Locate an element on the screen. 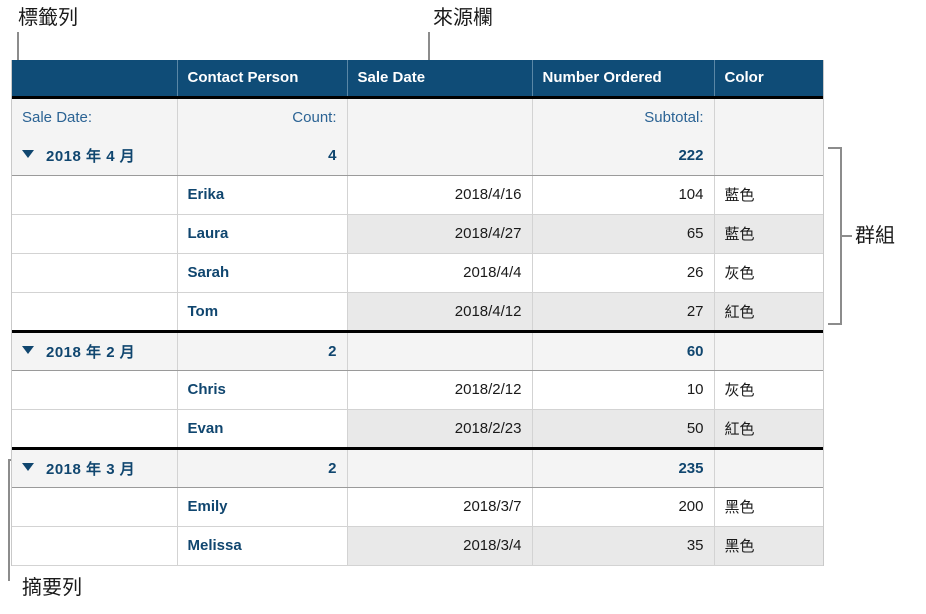 This screenshot has height=614, width=926. field-name-row: Sale Date: Count: Subtotal: is located at coordinates (417, 116).